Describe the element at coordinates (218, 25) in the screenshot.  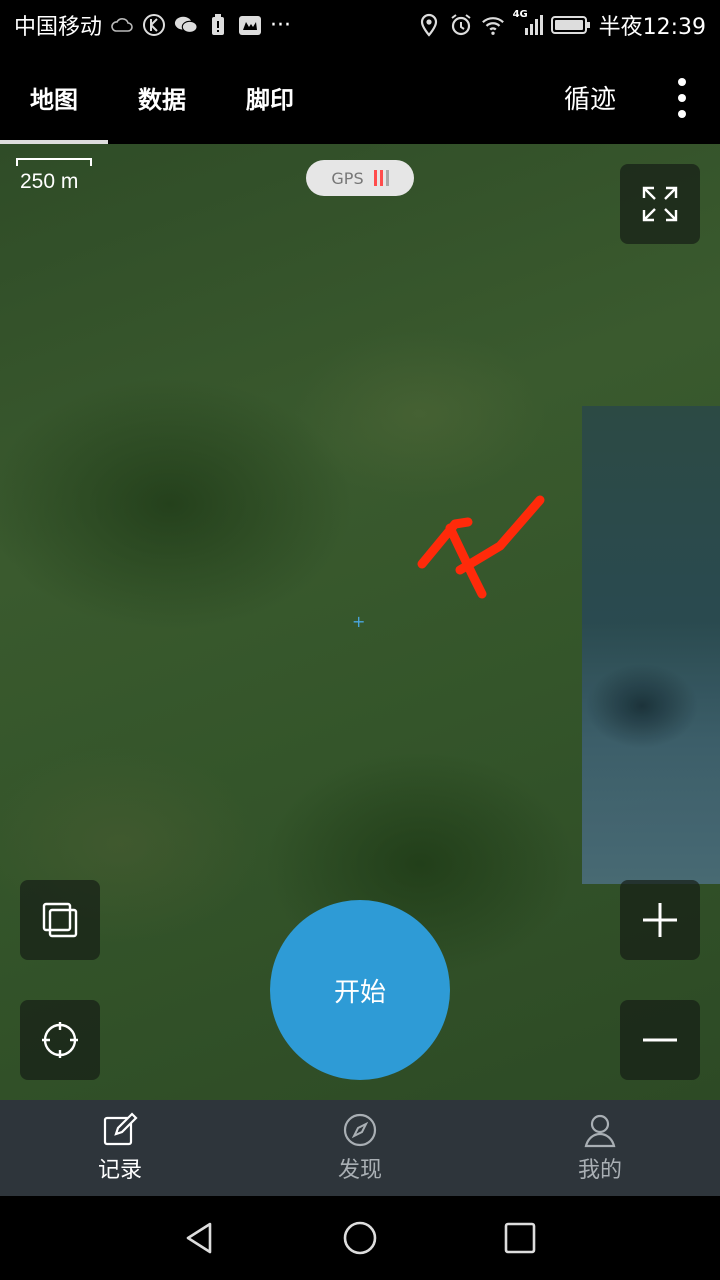
I see `battery-small-icon` at that location.